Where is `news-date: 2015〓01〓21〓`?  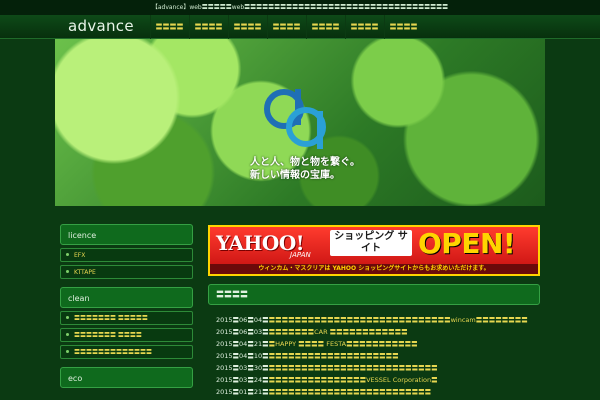 news-date: 2015〓01〓21〓 is located at coordinates (242, 392).